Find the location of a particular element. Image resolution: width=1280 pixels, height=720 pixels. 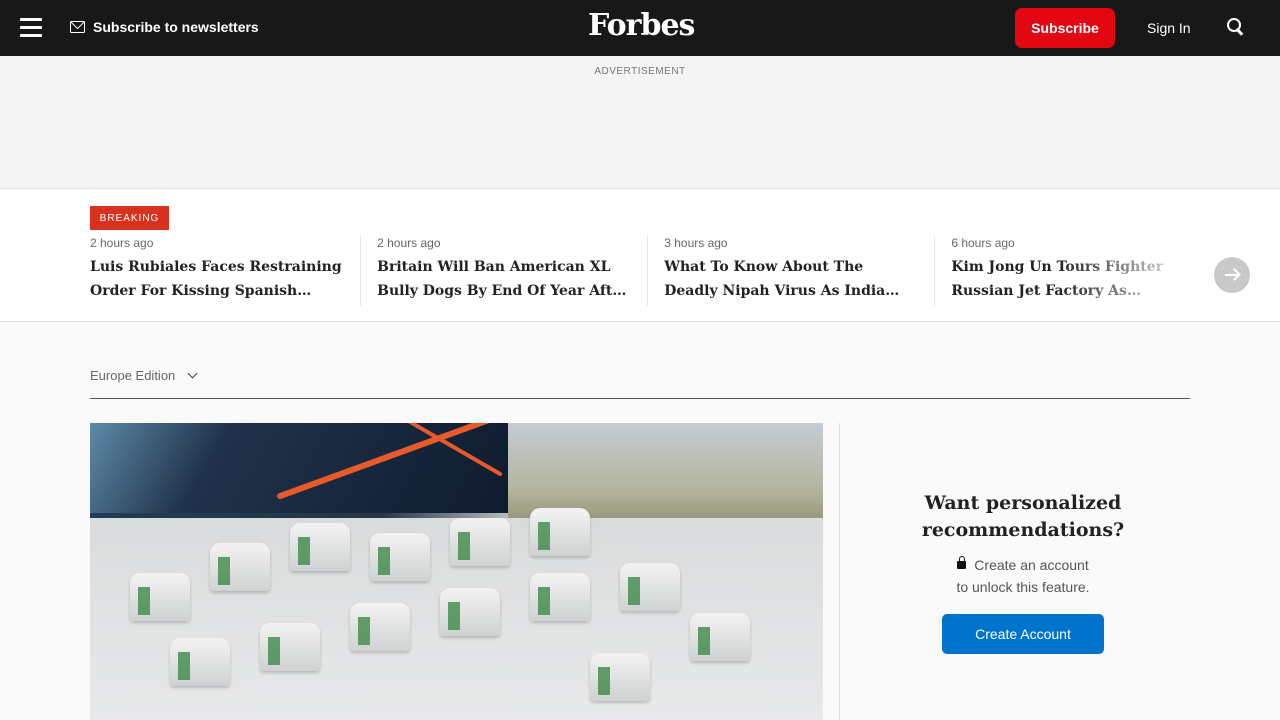

edition-divider is located at coordinates (640, 398).